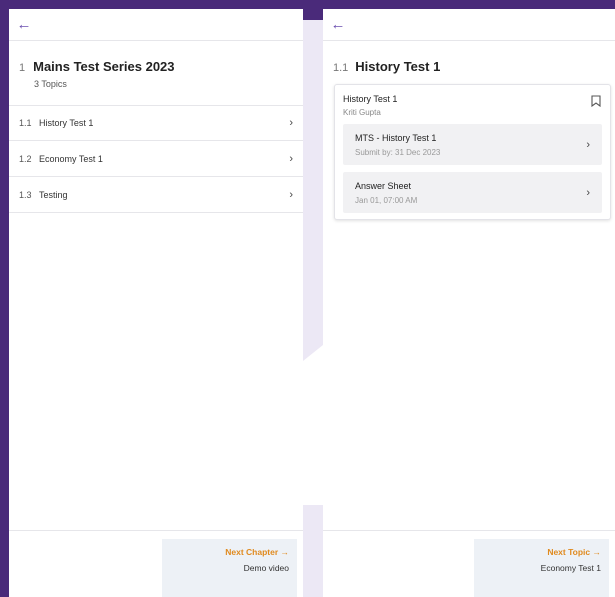 Image resolution: width=615 pixels, height=597 pixels. I want to click on card-title: History Test 1, so click(370, 99).